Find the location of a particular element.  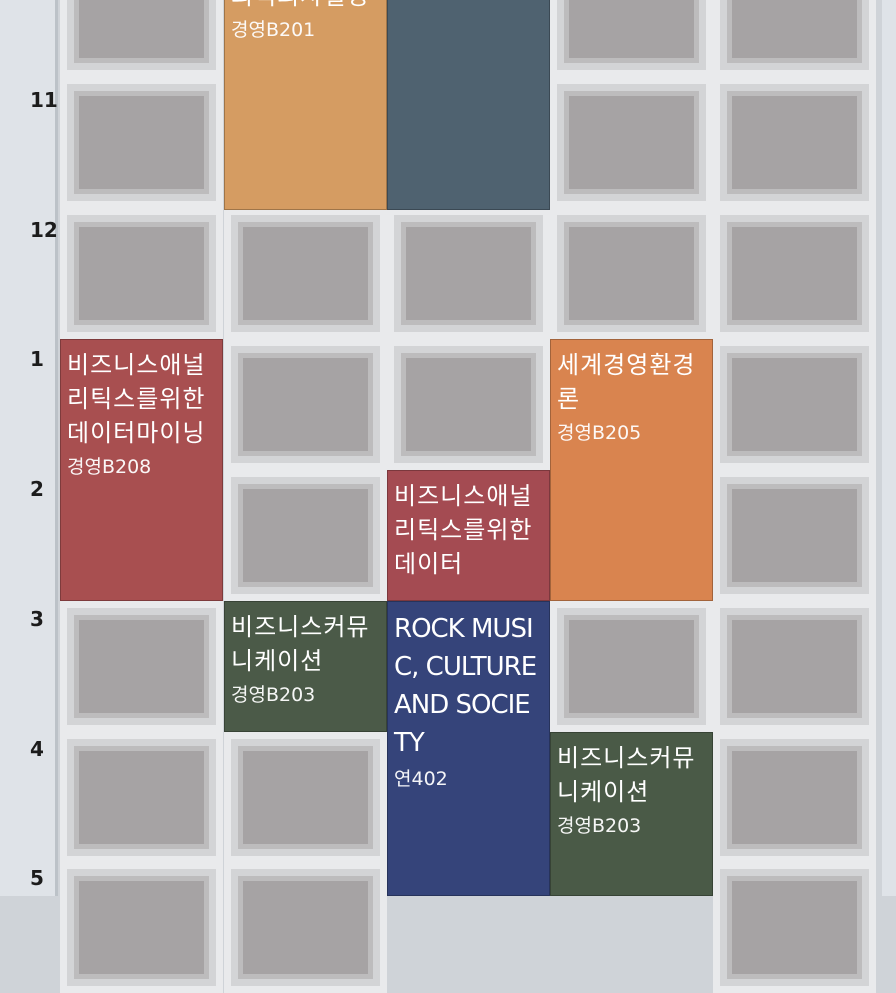

hour-label-12: 12 is located at coordinates (44, 230).